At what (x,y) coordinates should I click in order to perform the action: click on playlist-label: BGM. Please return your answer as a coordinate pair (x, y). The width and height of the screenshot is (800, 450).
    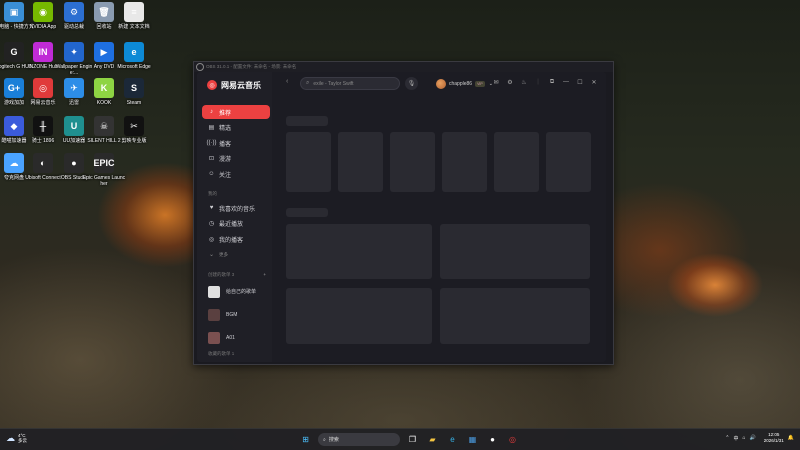
    Looking at the image, I should click on (232, 314).